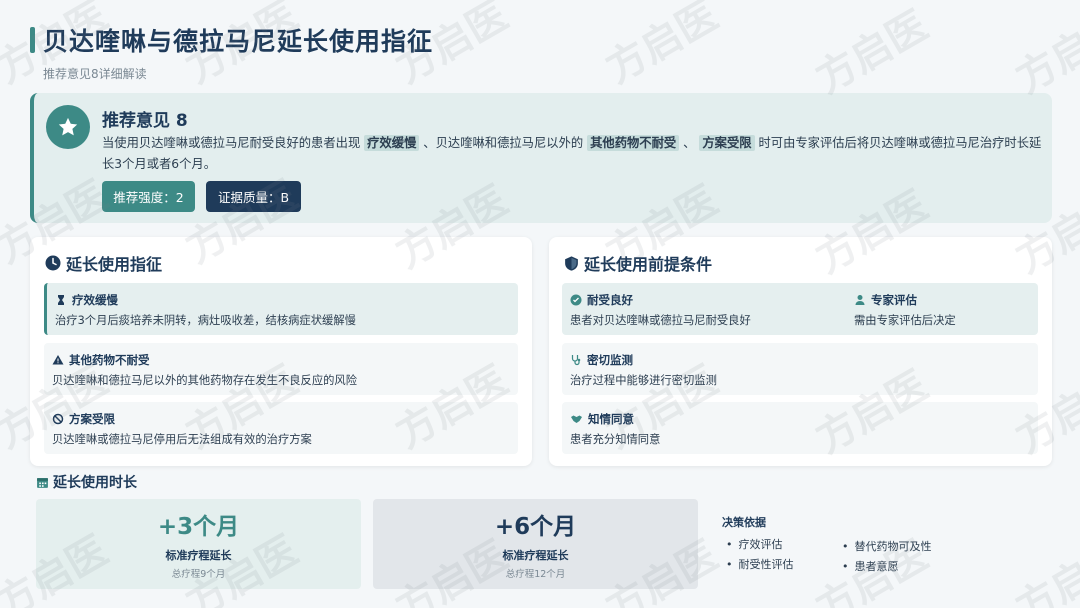 The height and width of the screenshot is (608, 1080). What do you see at coordinates (660, 320) in the screenshot?
I see `prereq-desc: 患者对贝达喹啉或德拉马尼耐受良好` at bounding box center [660, 320].